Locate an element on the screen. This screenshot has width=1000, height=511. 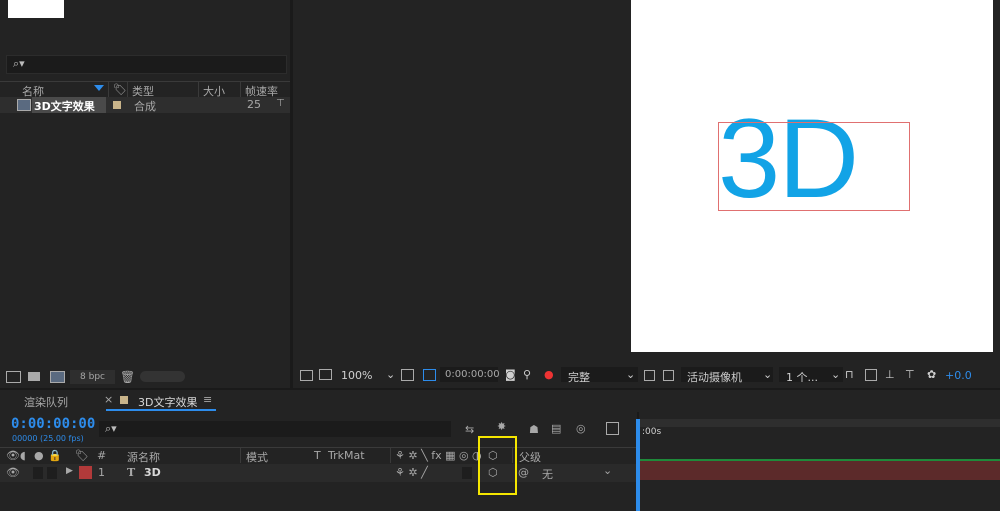
frame-blending-icon: ▤ is located at coordinates (556, 428).